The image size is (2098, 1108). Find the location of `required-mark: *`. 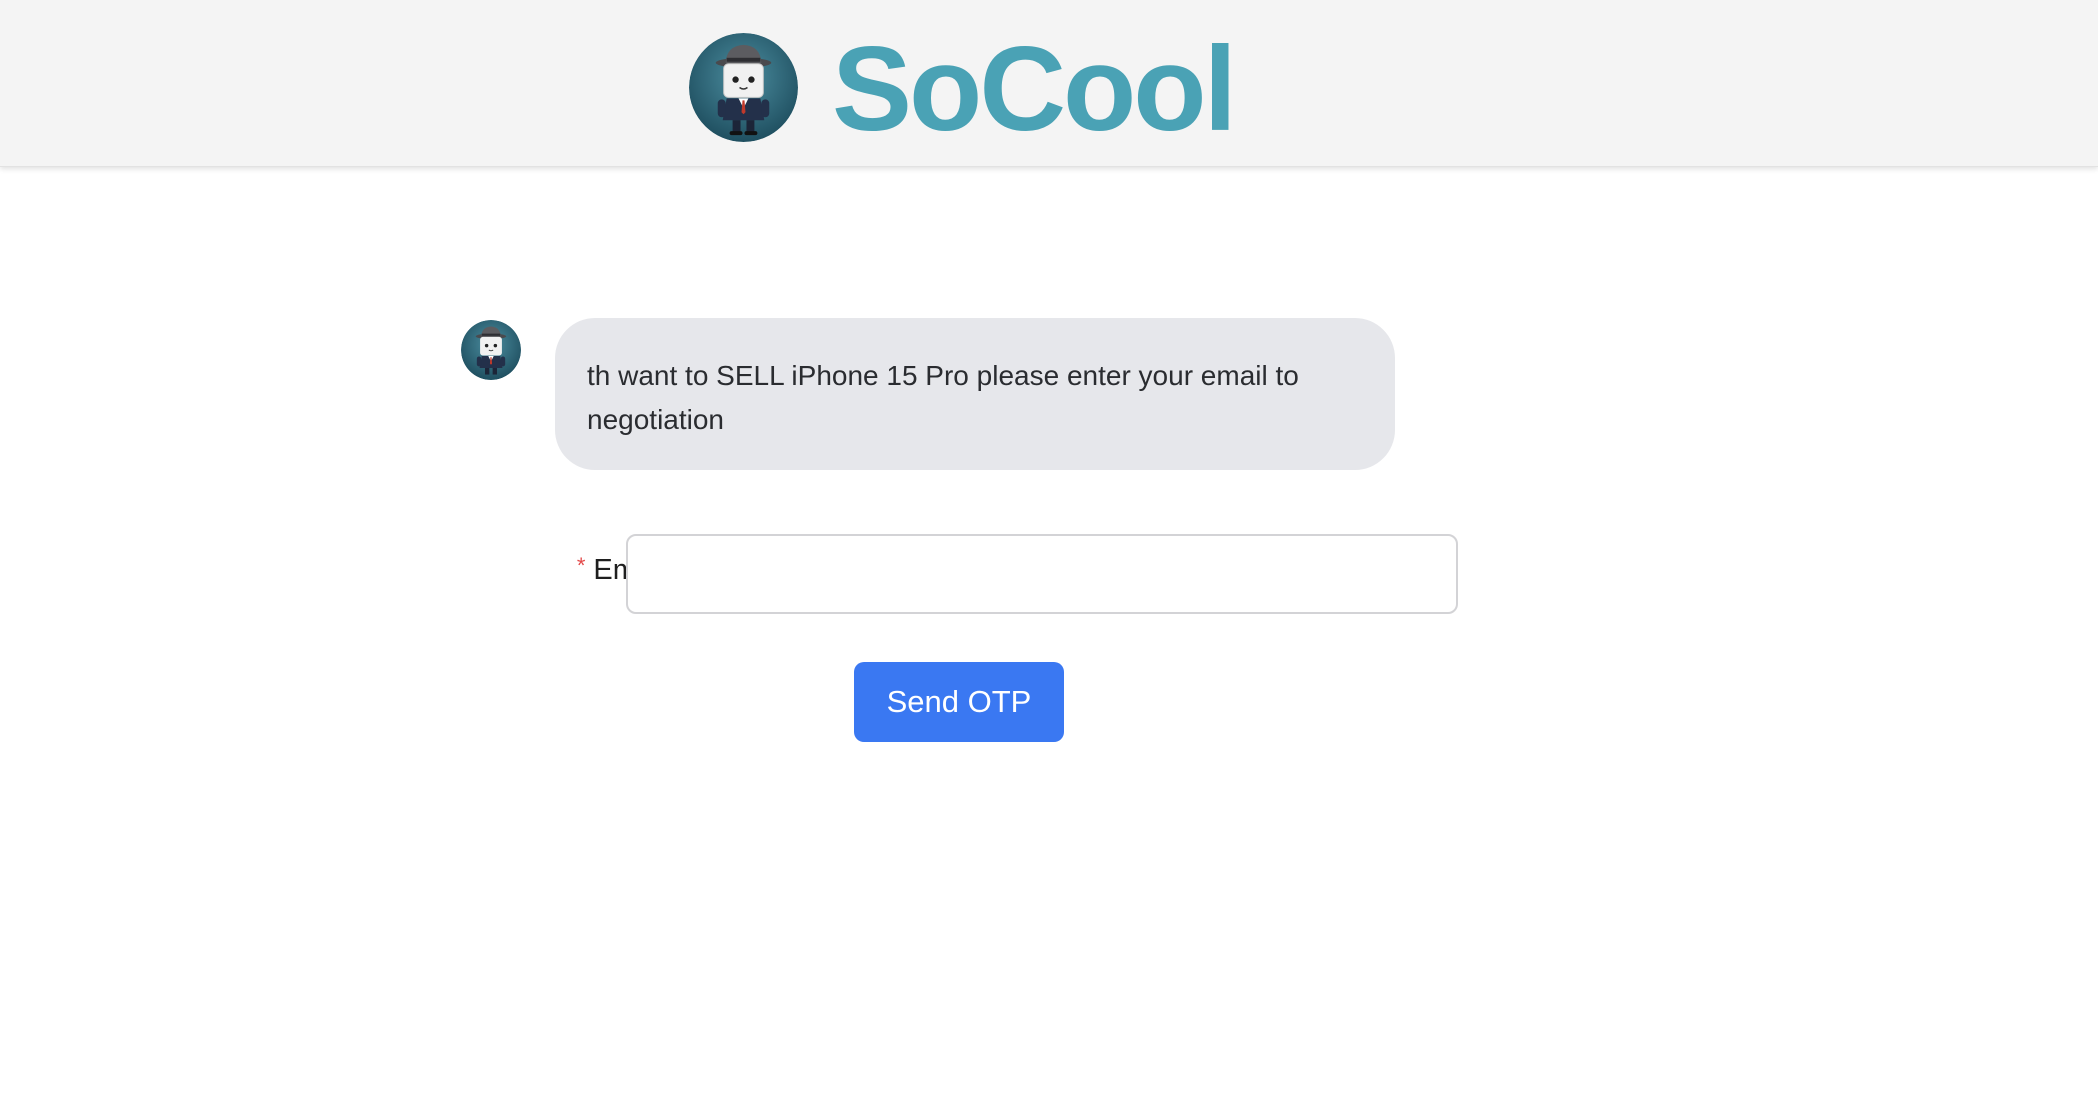

required-mark: * is located at coordinates (581, 565).